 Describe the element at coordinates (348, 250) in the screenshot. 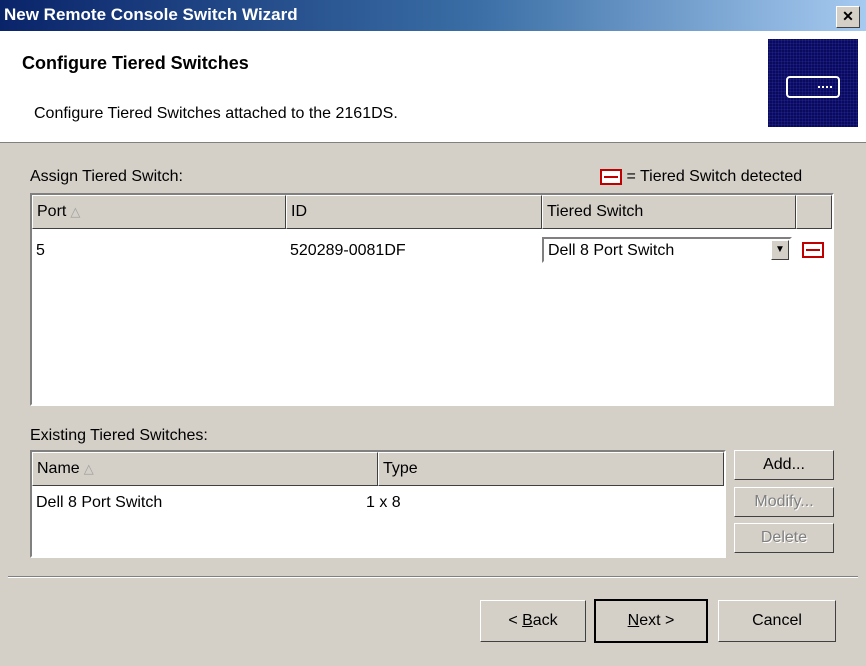

I see `id-cell: 520289-0081DF` at that location.